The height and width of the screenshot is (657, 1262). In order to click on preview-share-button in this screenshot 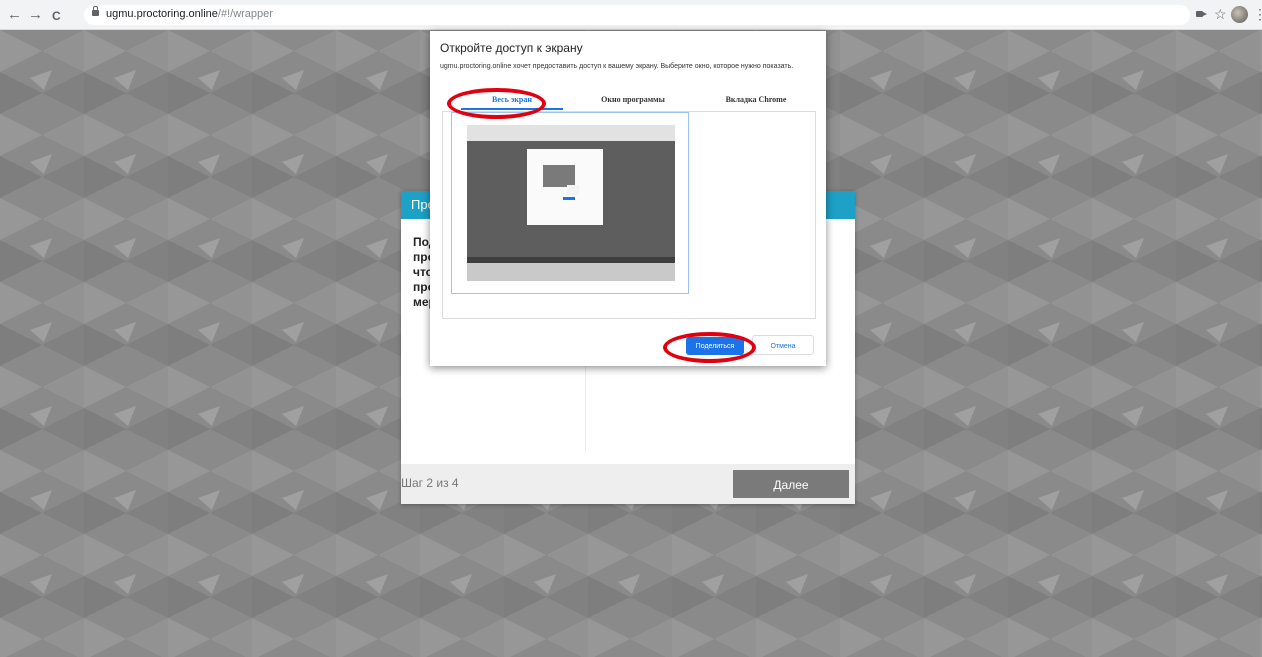, I will do `click(569, 198)`.